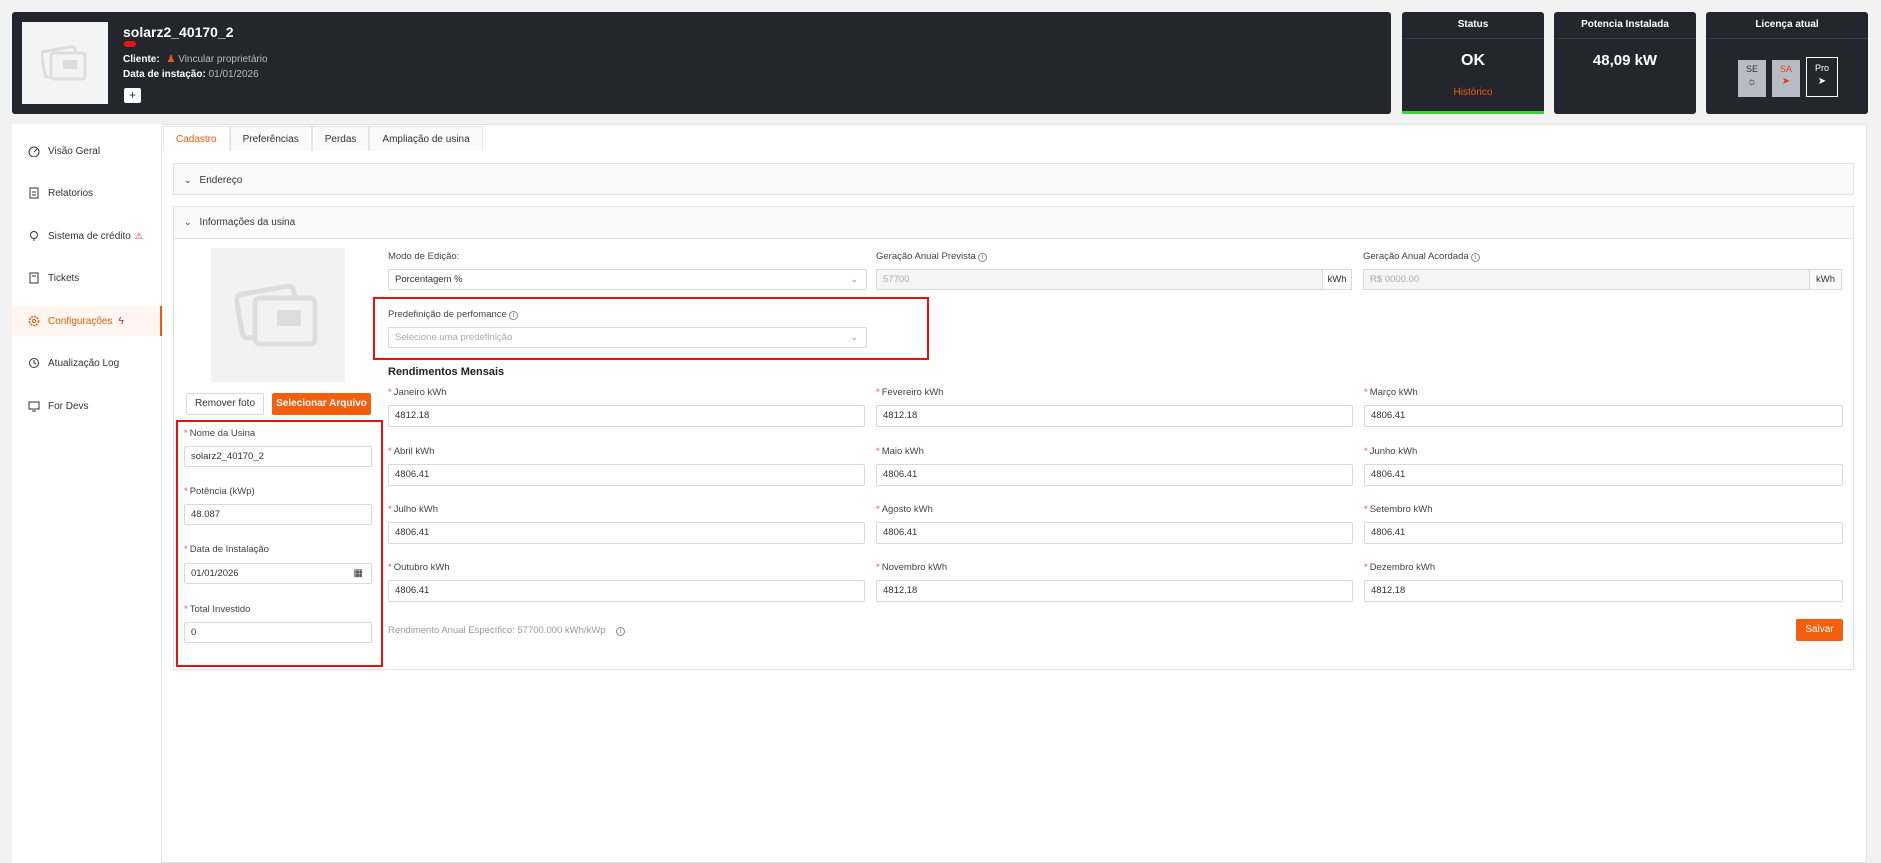  I want to click on power-card: Potencia Instalada 48,09 kW, so click(1625, 63).